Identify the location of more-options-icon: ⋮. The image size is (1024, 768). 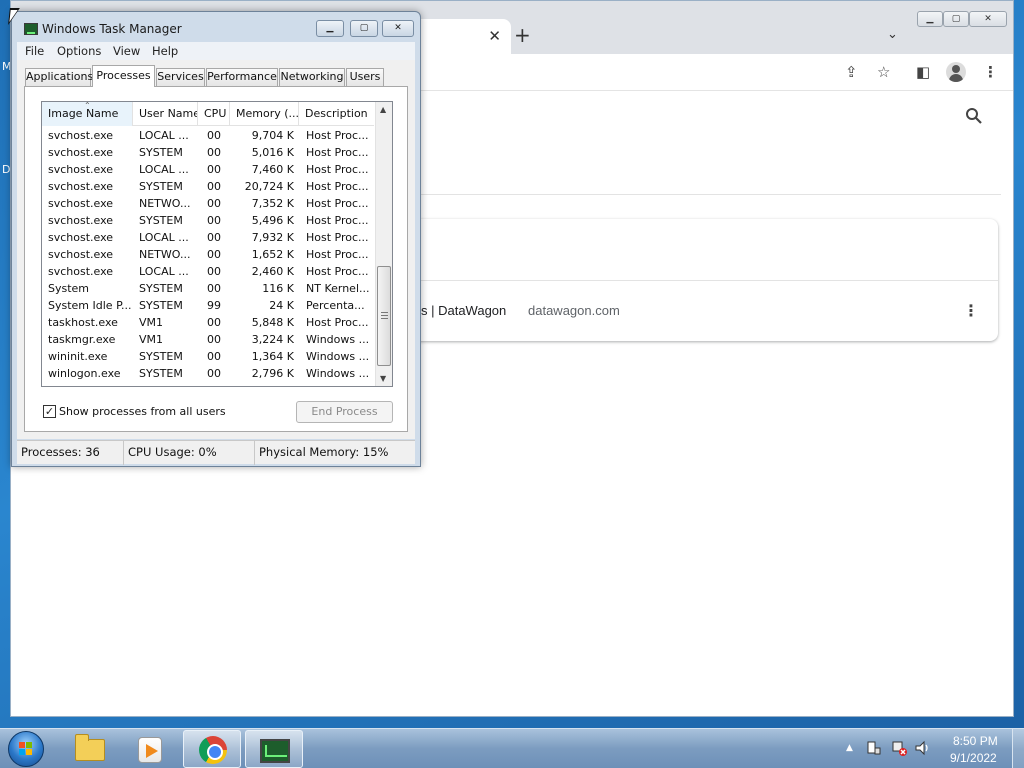
(971, 310).